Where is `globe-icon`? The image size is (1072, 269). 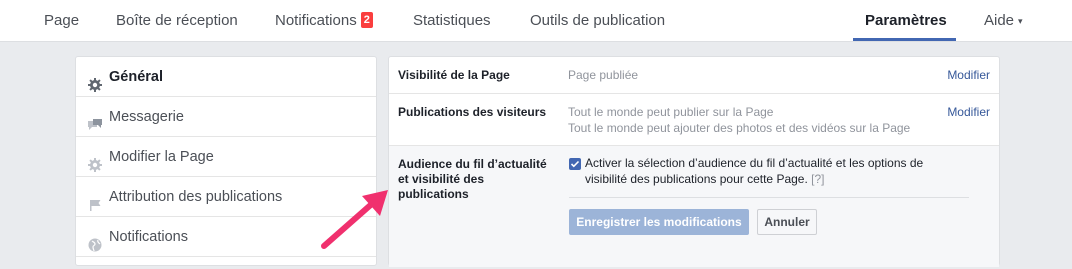
globe-icon is located at coordinates (95, 240).